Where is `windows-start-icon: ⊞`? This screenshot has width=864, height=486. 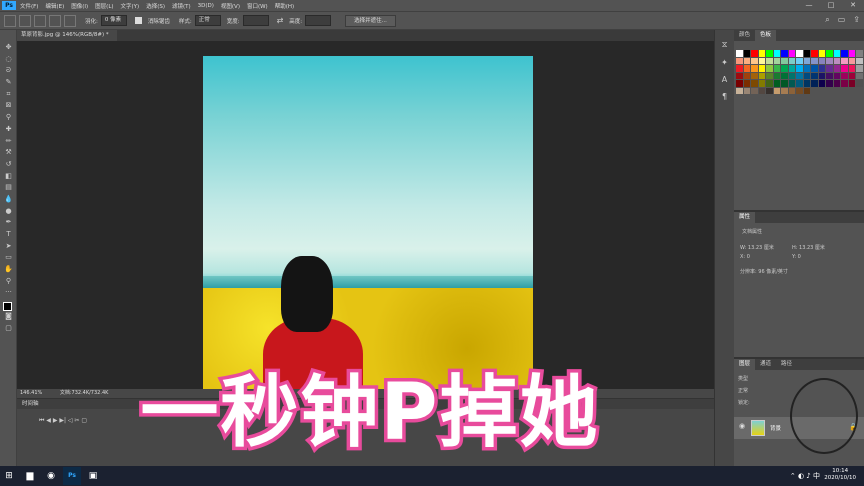
windows-start-icon: ⊞ is located at coordinates (9, 476).